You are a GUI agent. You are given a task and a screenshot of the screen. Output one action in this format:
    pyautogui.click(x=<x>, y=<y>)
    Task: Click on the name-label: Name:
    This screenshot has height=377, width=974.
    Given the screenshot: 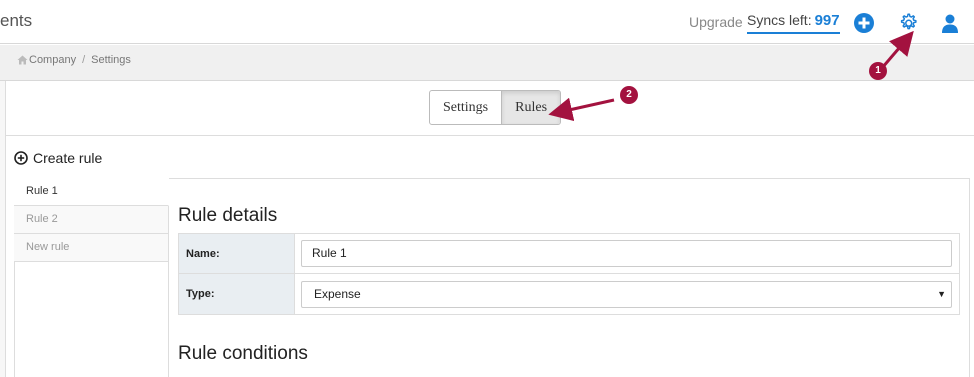 What is the action you would take?
    pyautogui.click(x=237, y=253)
    